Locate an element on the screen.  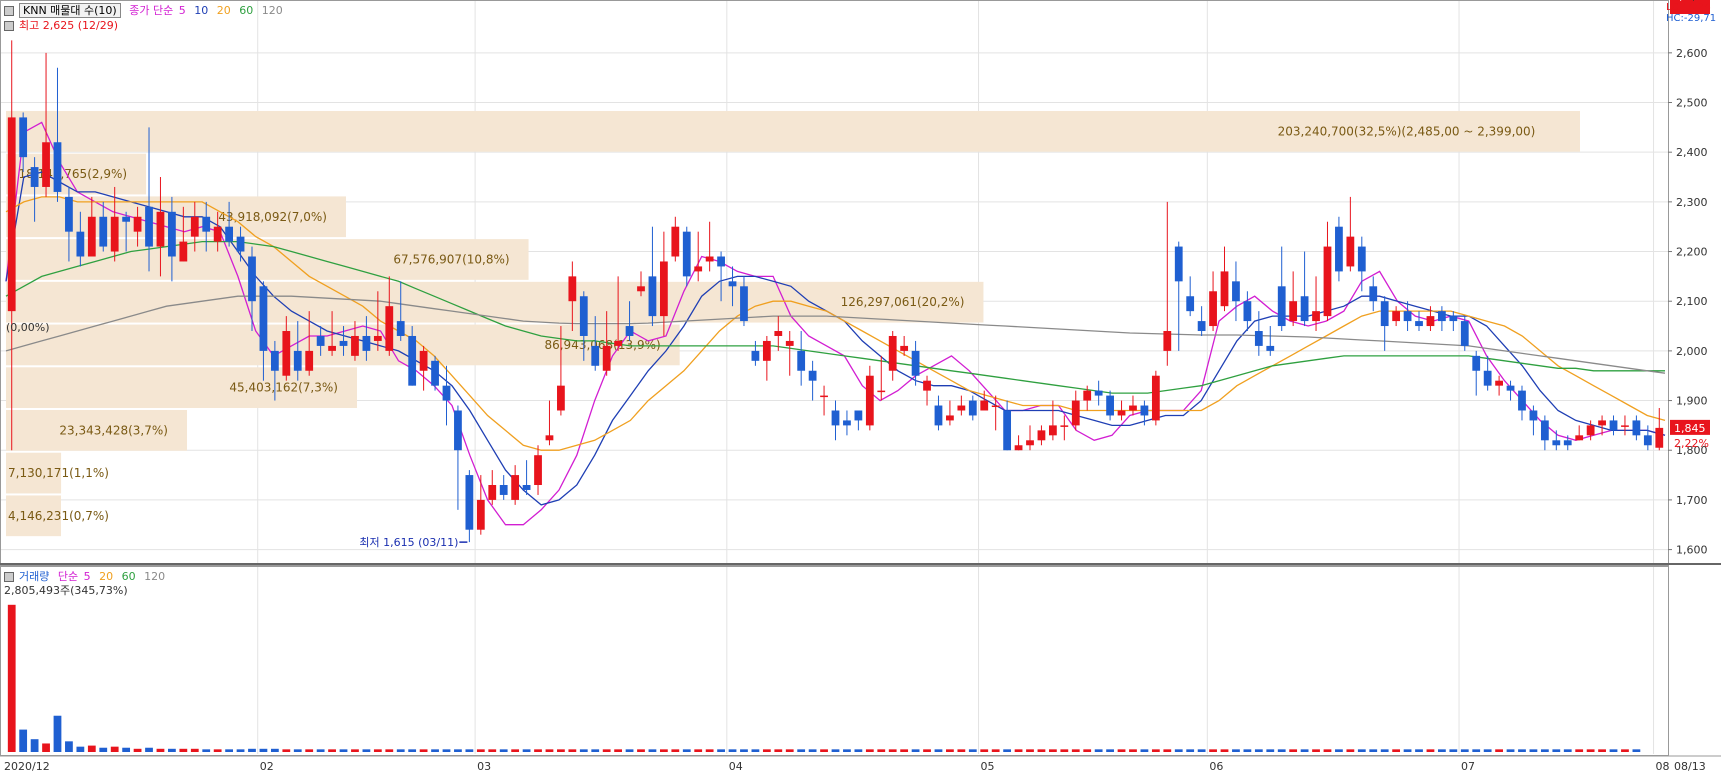
high-legend: 최고 2,625 (12/29) is located at coordinates (63, 25).